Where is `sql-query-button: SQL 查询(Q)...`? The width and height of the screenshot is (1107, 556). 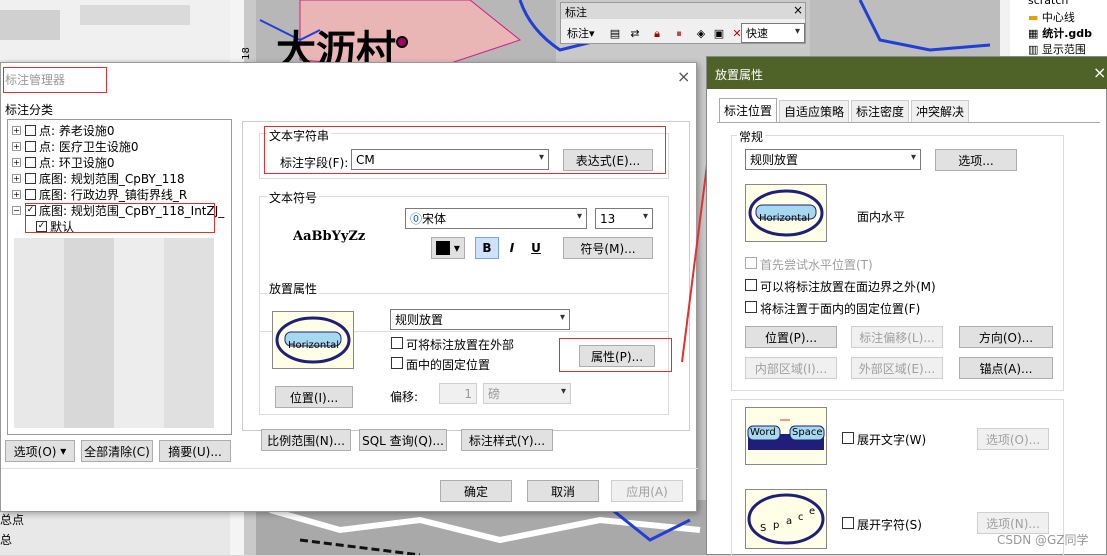
sql-query-button: SQL 查询(Q)... is located at coordinates (403, 440).